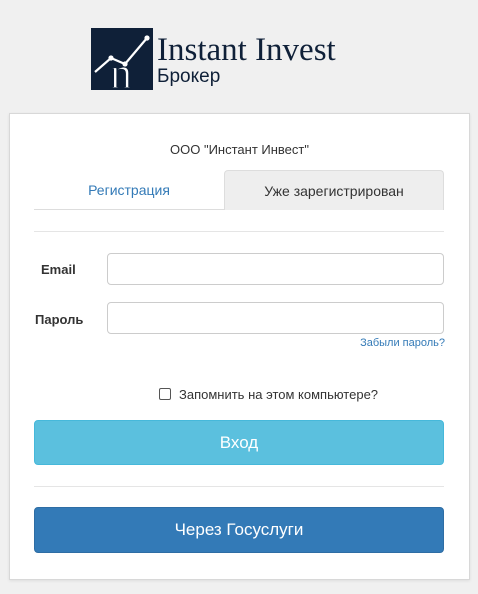  What do you see at coordinates (165, 394) in the screenshot?
I see `remember-checkbox` at bounding box center [165, 394].